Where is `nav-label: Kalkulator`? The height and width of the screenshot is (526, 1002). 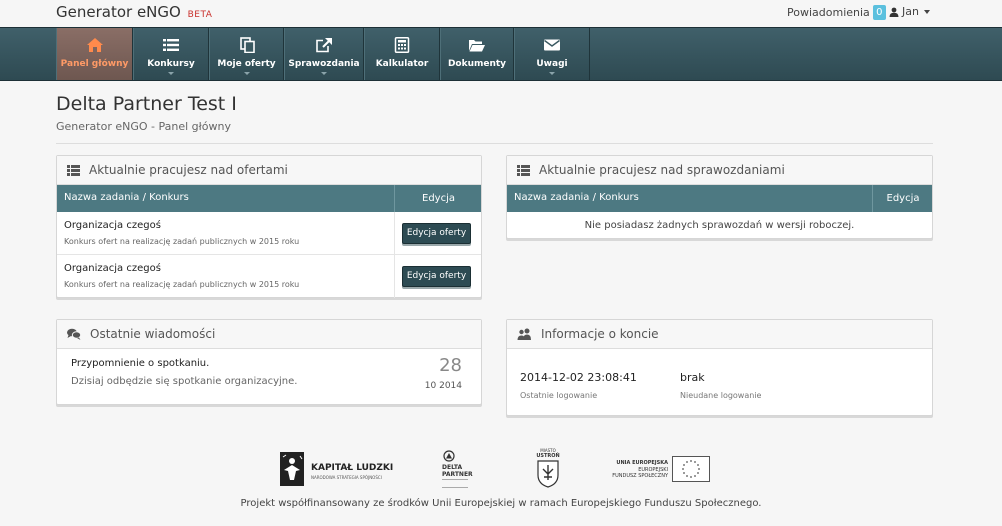 nav-label: Kalkulator is located at coordinates (402, 64).